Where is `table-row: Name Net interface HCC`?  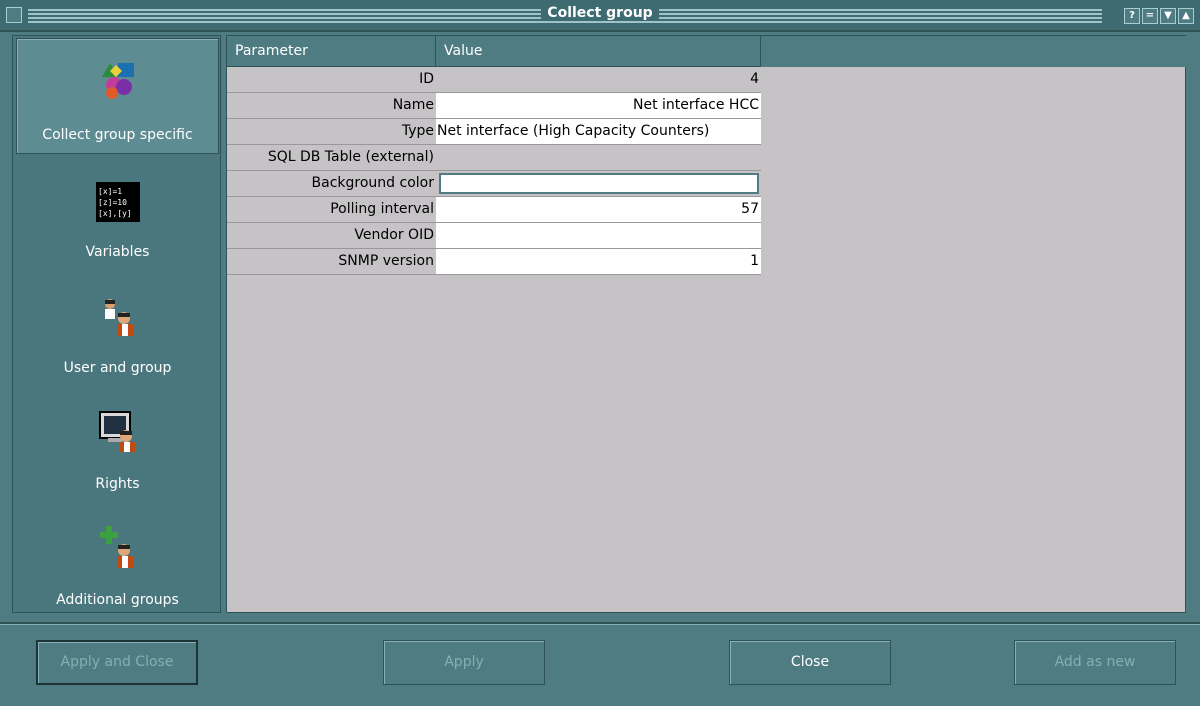 table-row: Name Net interface HCC is located at coordinates (494, 106).